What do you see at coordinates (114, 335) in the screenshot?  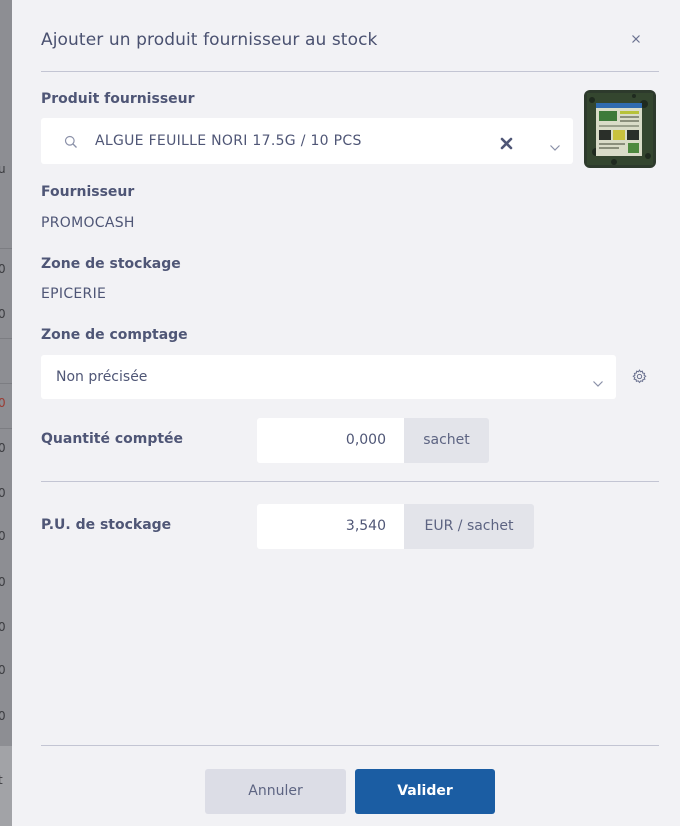 I see `counting-zone-label: Zone de comptage` at bounding box center [114, 335].